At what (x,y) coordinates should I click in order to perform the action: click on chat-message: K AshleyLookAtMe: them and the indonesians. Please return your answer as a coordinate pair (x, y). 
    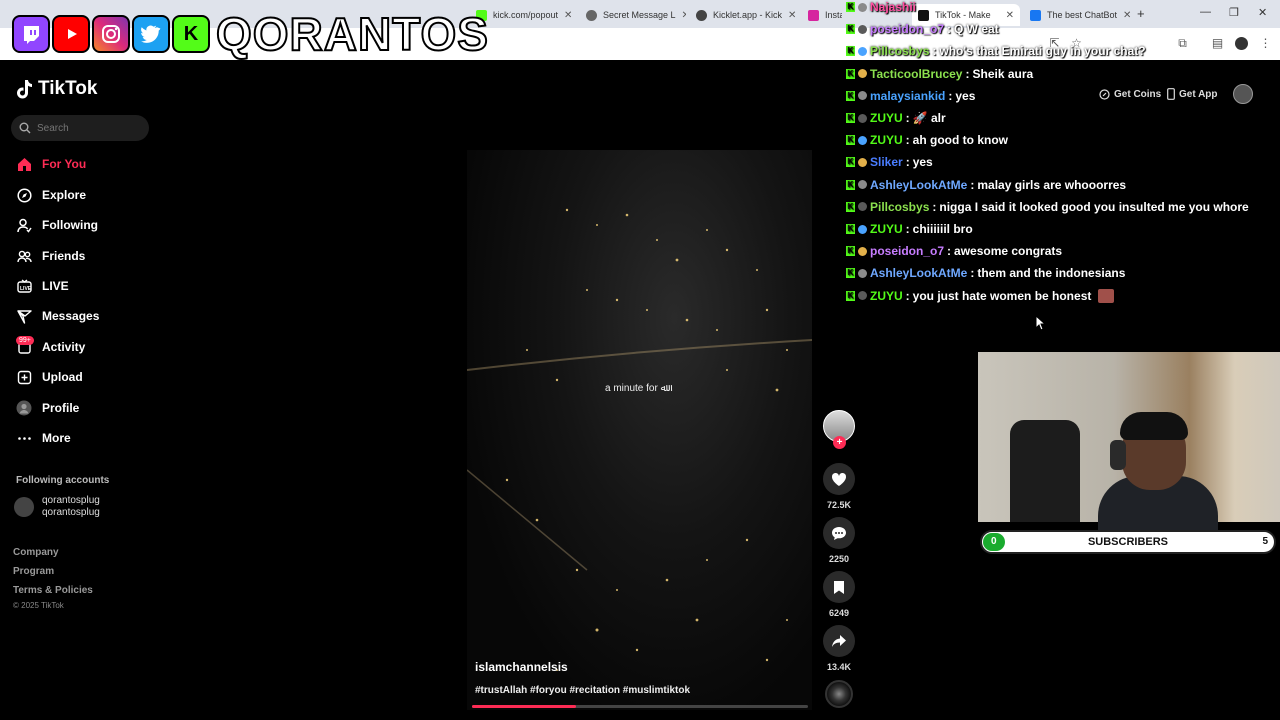
    Looking at the image, I should click on (985, 273).